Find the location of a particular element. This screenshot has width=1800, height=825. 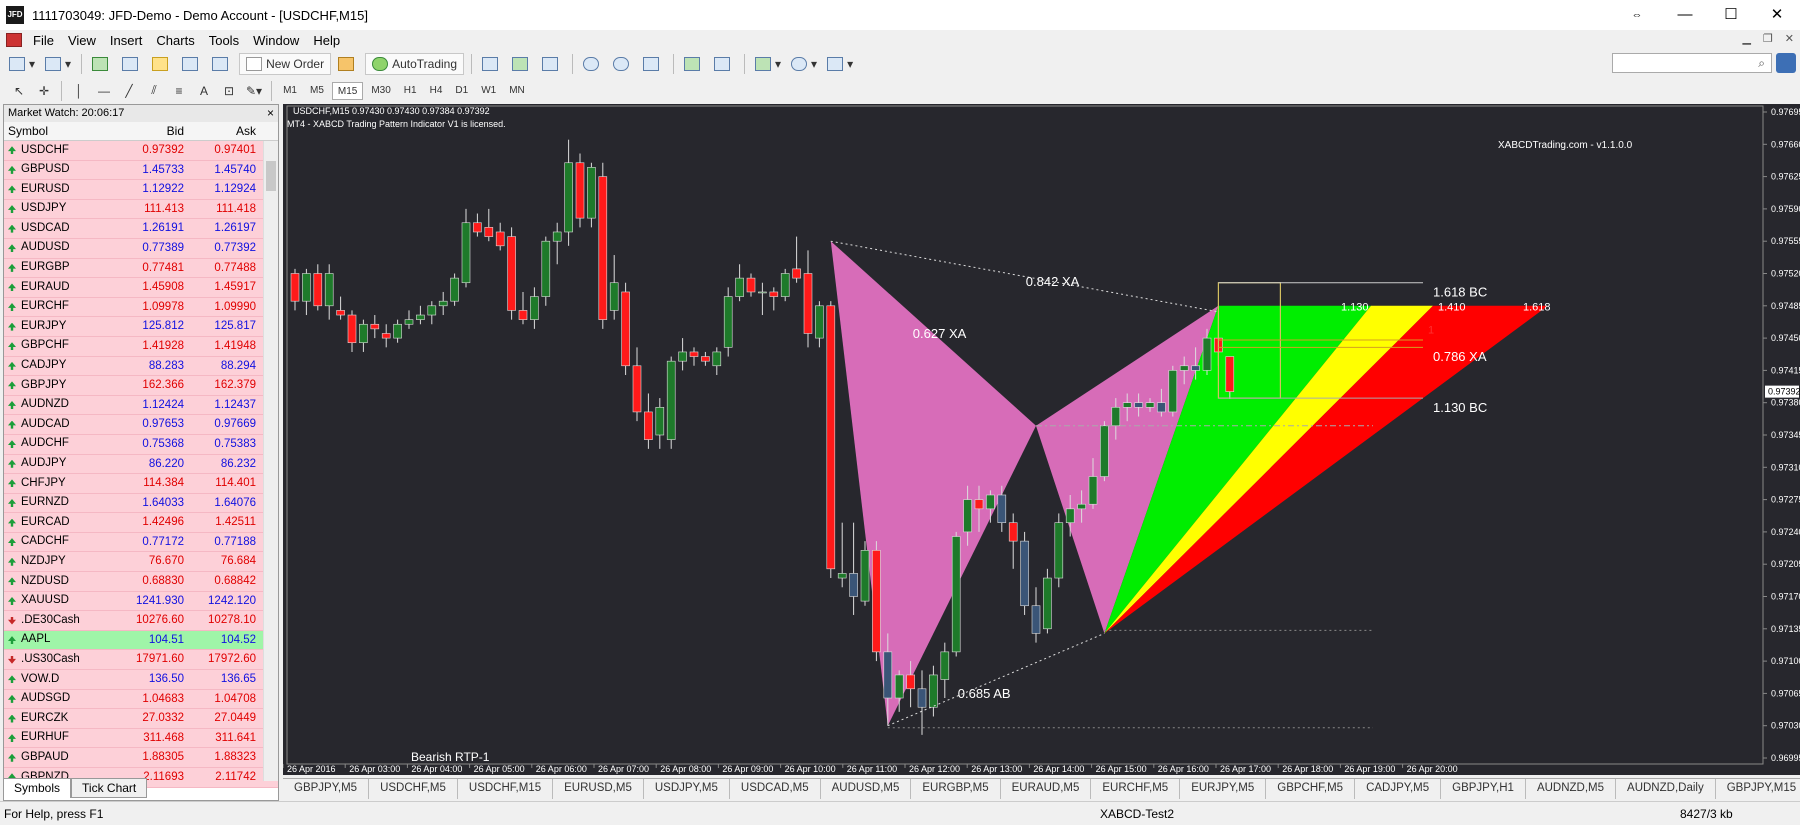

tab-symbols: Symbols is located at coordinates (37, 788).